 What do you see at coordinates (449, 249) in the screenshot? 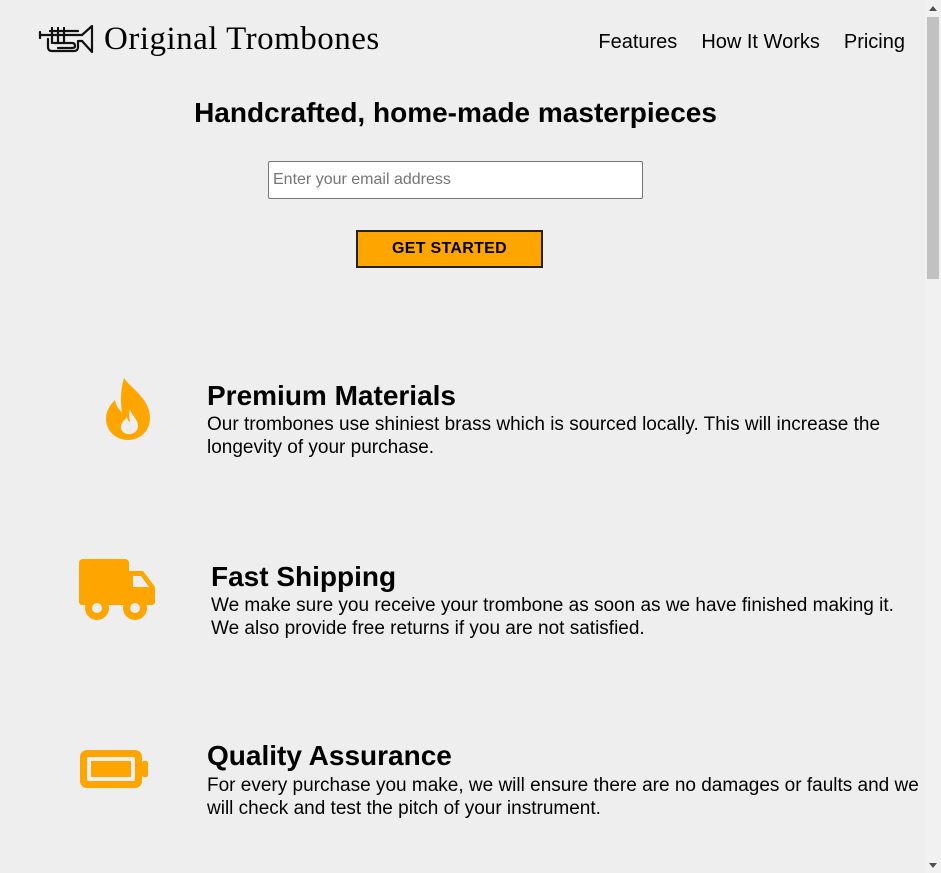
I see `get-started-button: GET STARTED` at bounding box center [449, 249].